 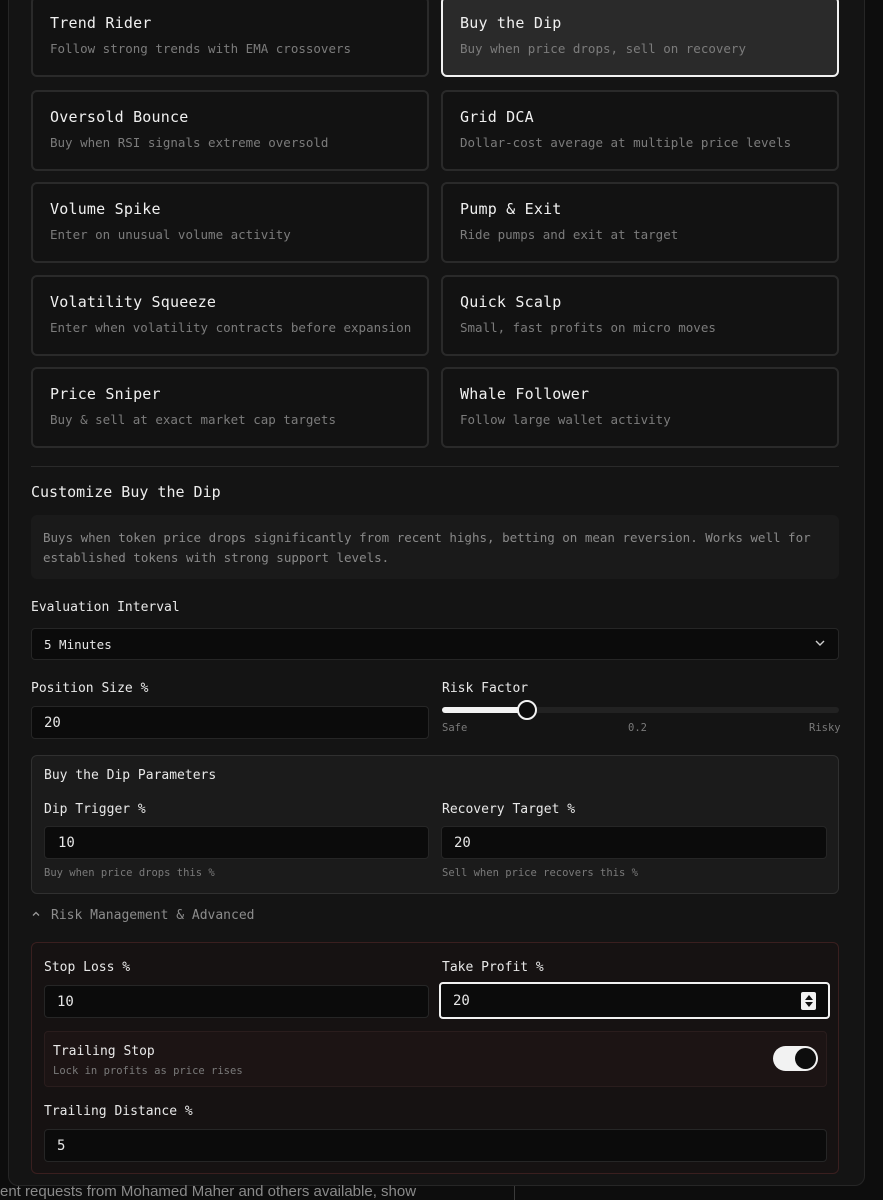 What do you see at coordinates (65, 1001) in the screenshot?
I see `stop-loss-value: 10` at bounding box center [65, 1001].